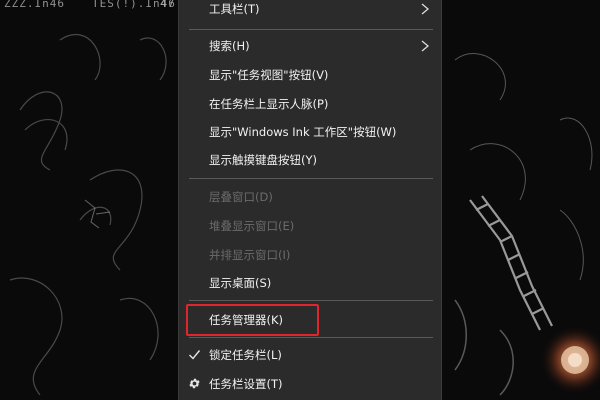 The image size is (600, 400). What do you see at coordinates (303, 132) in the screenshot?
I see `menu-item-label: 显示"Windows Ink 工作区"按钮(W)` at bounding box center [303, 132].